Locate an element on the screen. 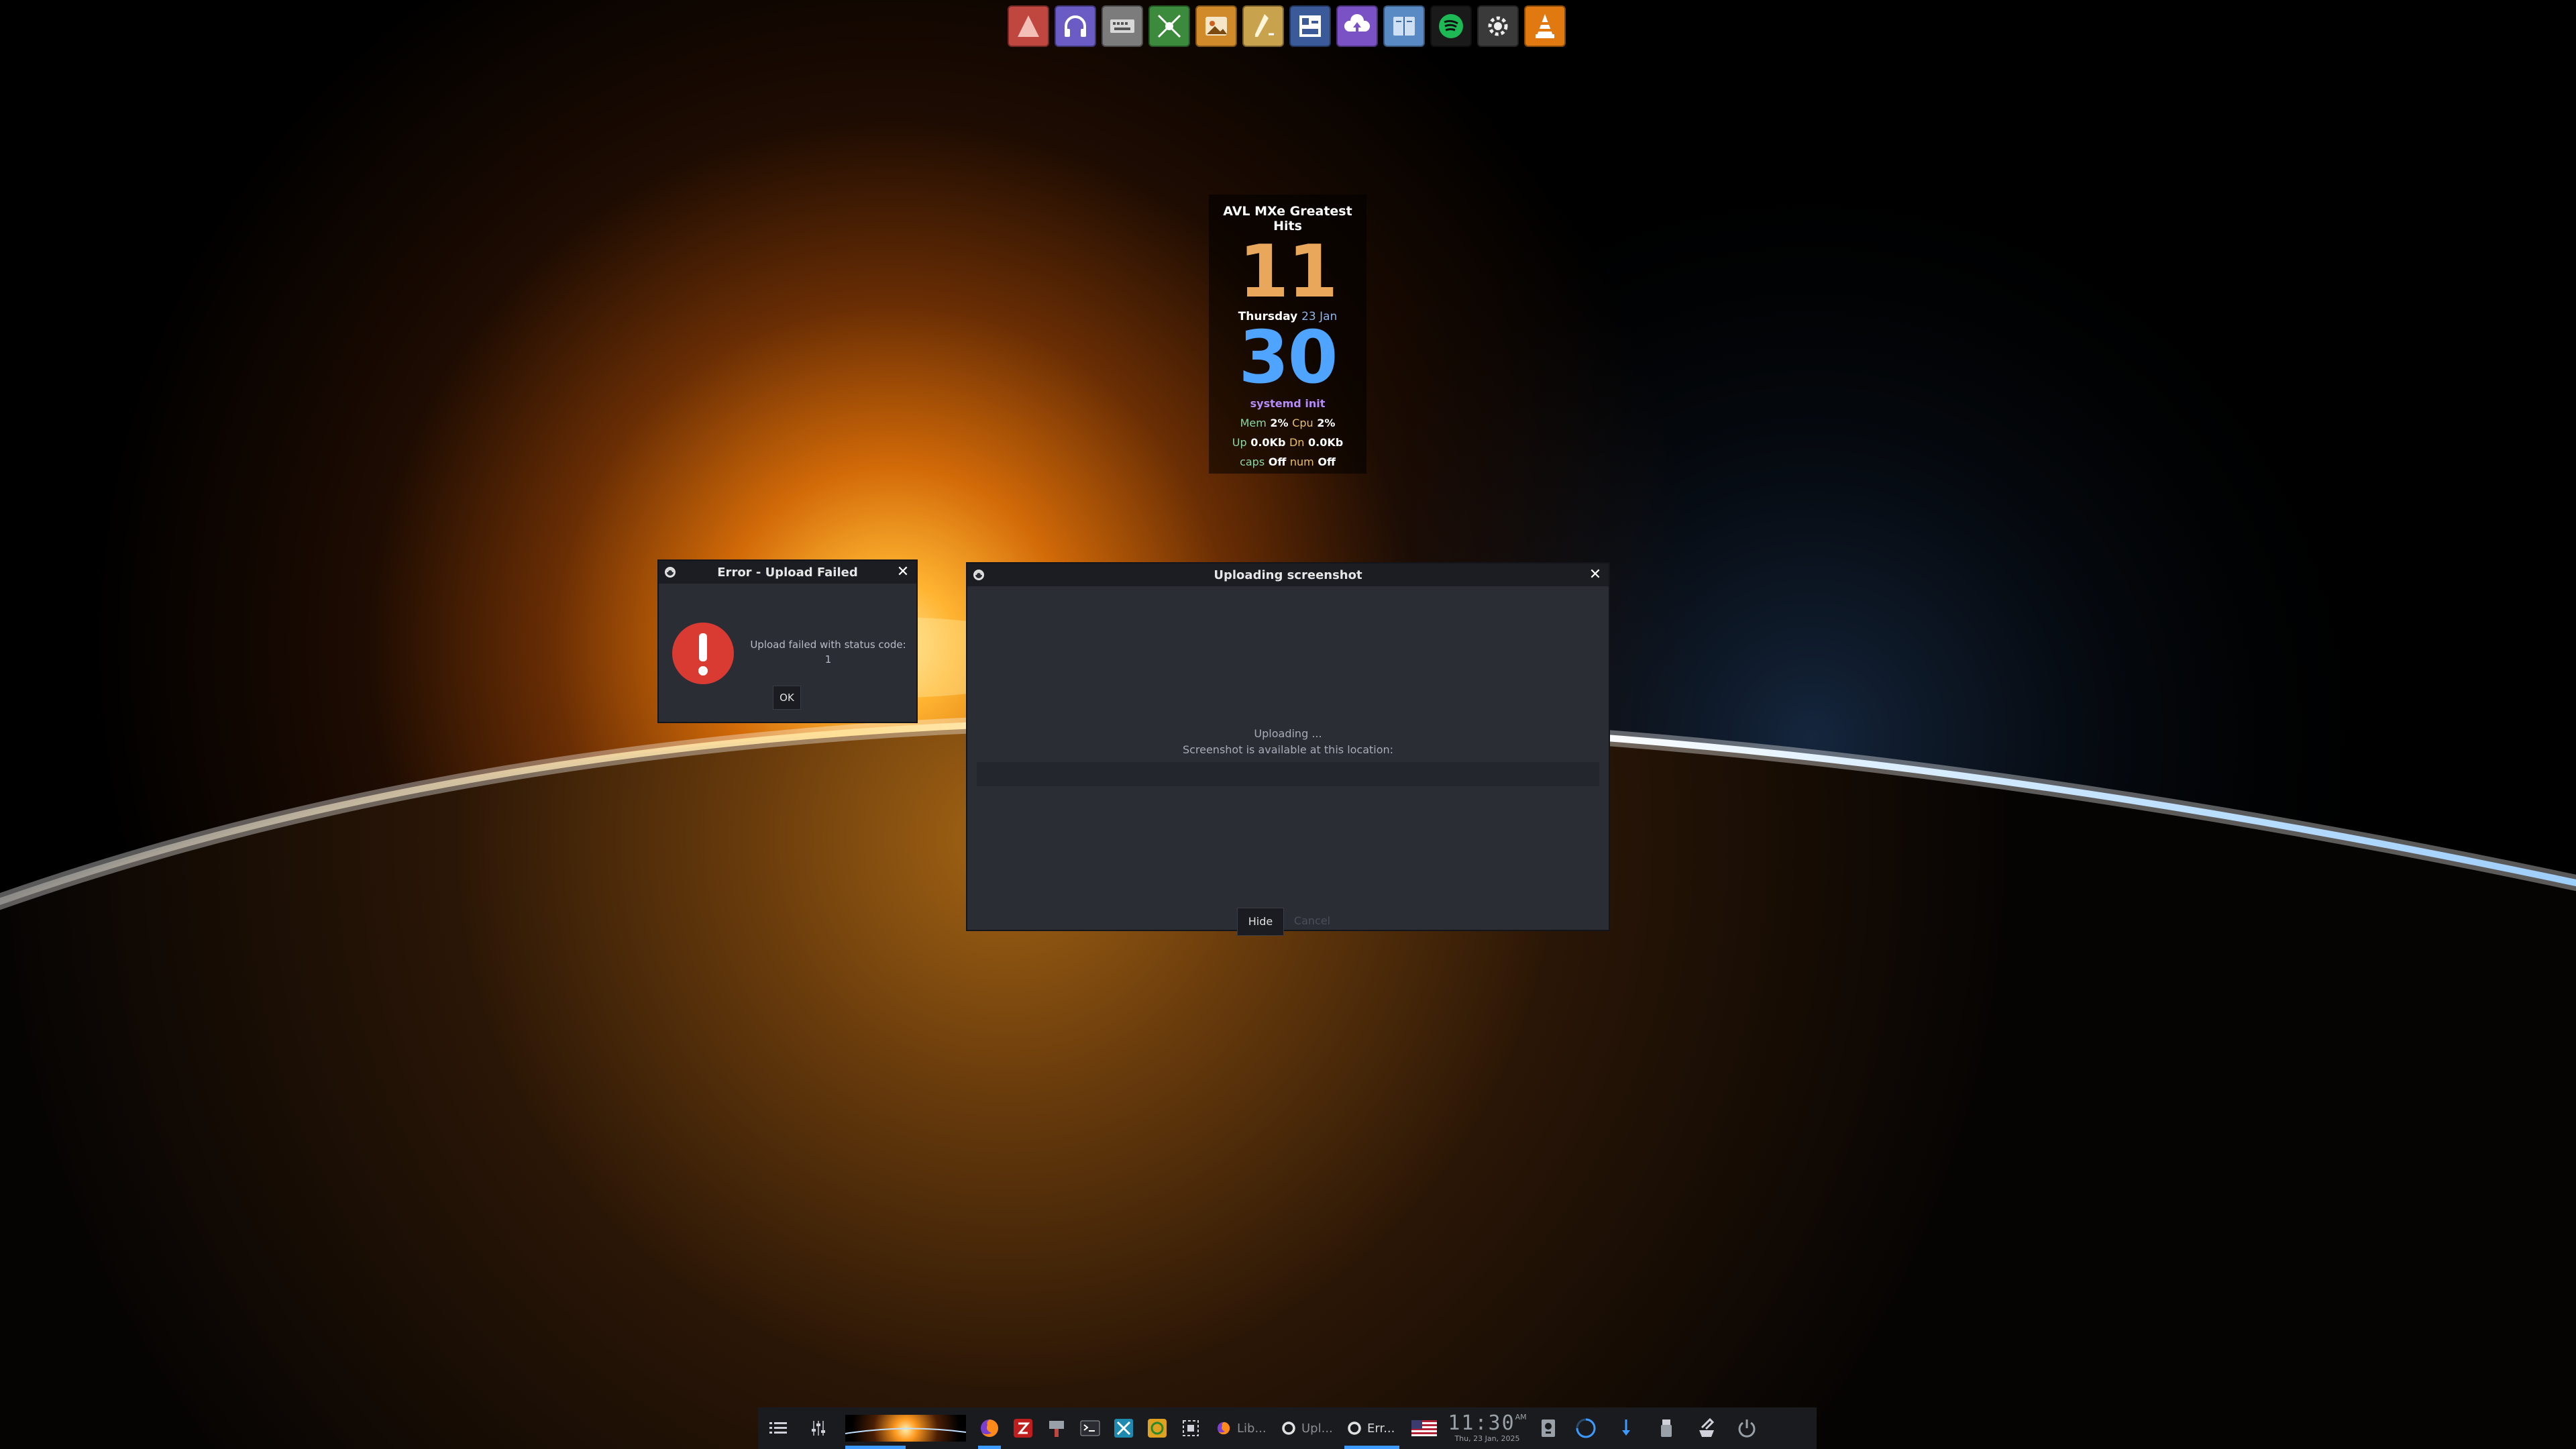 Image resolution: width=2576 pixels, height=1449 pixels. terminal-keyboard-icon is located at coordinates (1310, 26).